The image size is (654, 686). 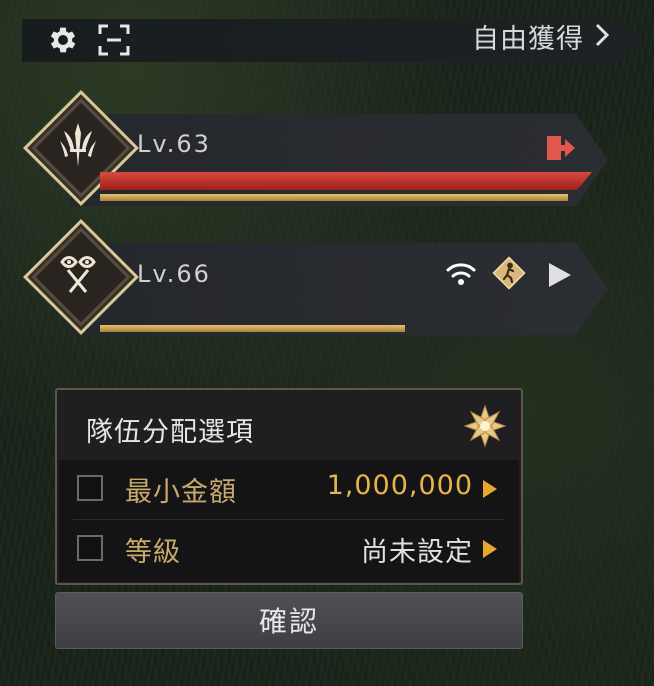 I want to click on follow-run-icon, so click(x=509, y=273).